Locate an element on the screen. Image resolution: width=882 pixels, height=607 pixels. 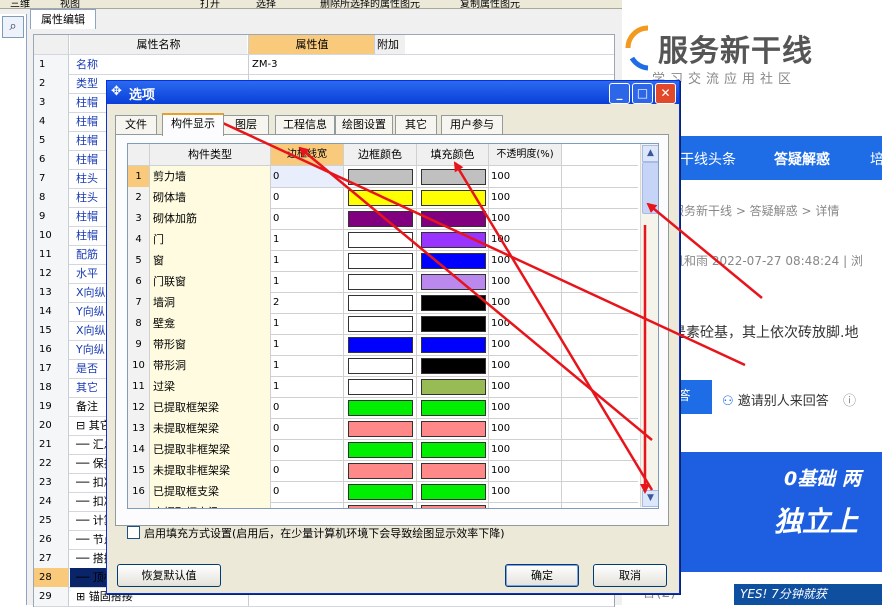
toolbar-item: 打开 is located at coordinates (210, 4).